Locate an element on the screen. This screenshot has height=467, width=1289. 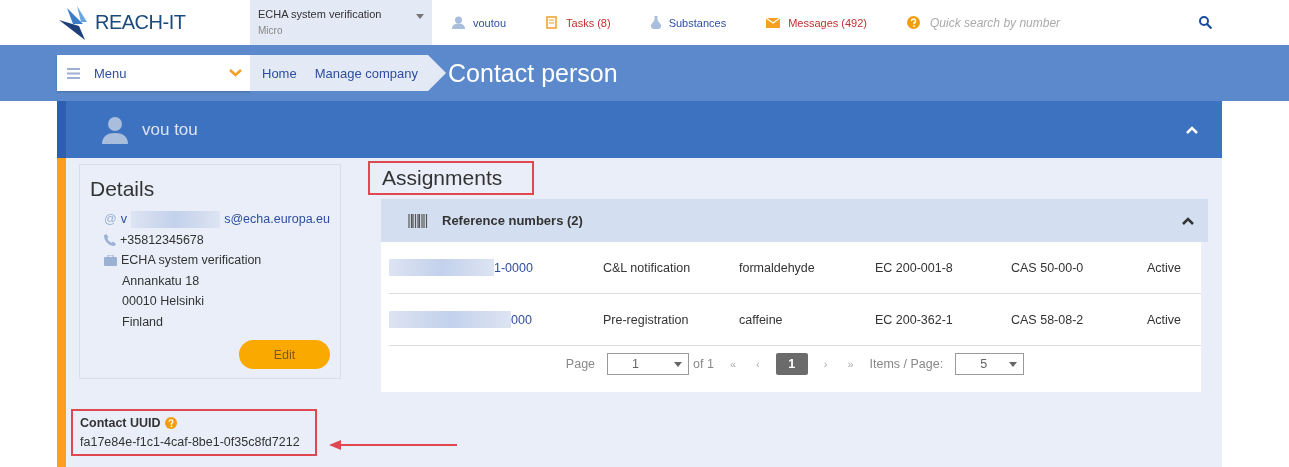
briefcase-icon is located at coordinates (110, 260).